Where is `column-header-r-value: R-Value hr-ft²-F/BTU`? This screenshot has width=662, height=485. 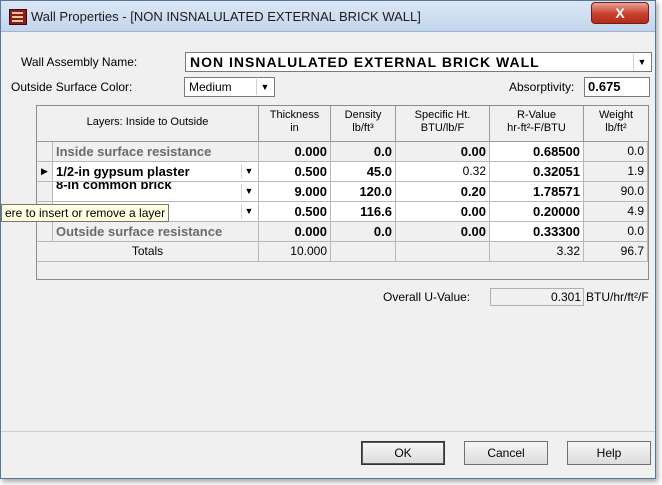 column-header-r-value: R-Value hr-ft²-F/BTU is located at coordinates (537, 124).